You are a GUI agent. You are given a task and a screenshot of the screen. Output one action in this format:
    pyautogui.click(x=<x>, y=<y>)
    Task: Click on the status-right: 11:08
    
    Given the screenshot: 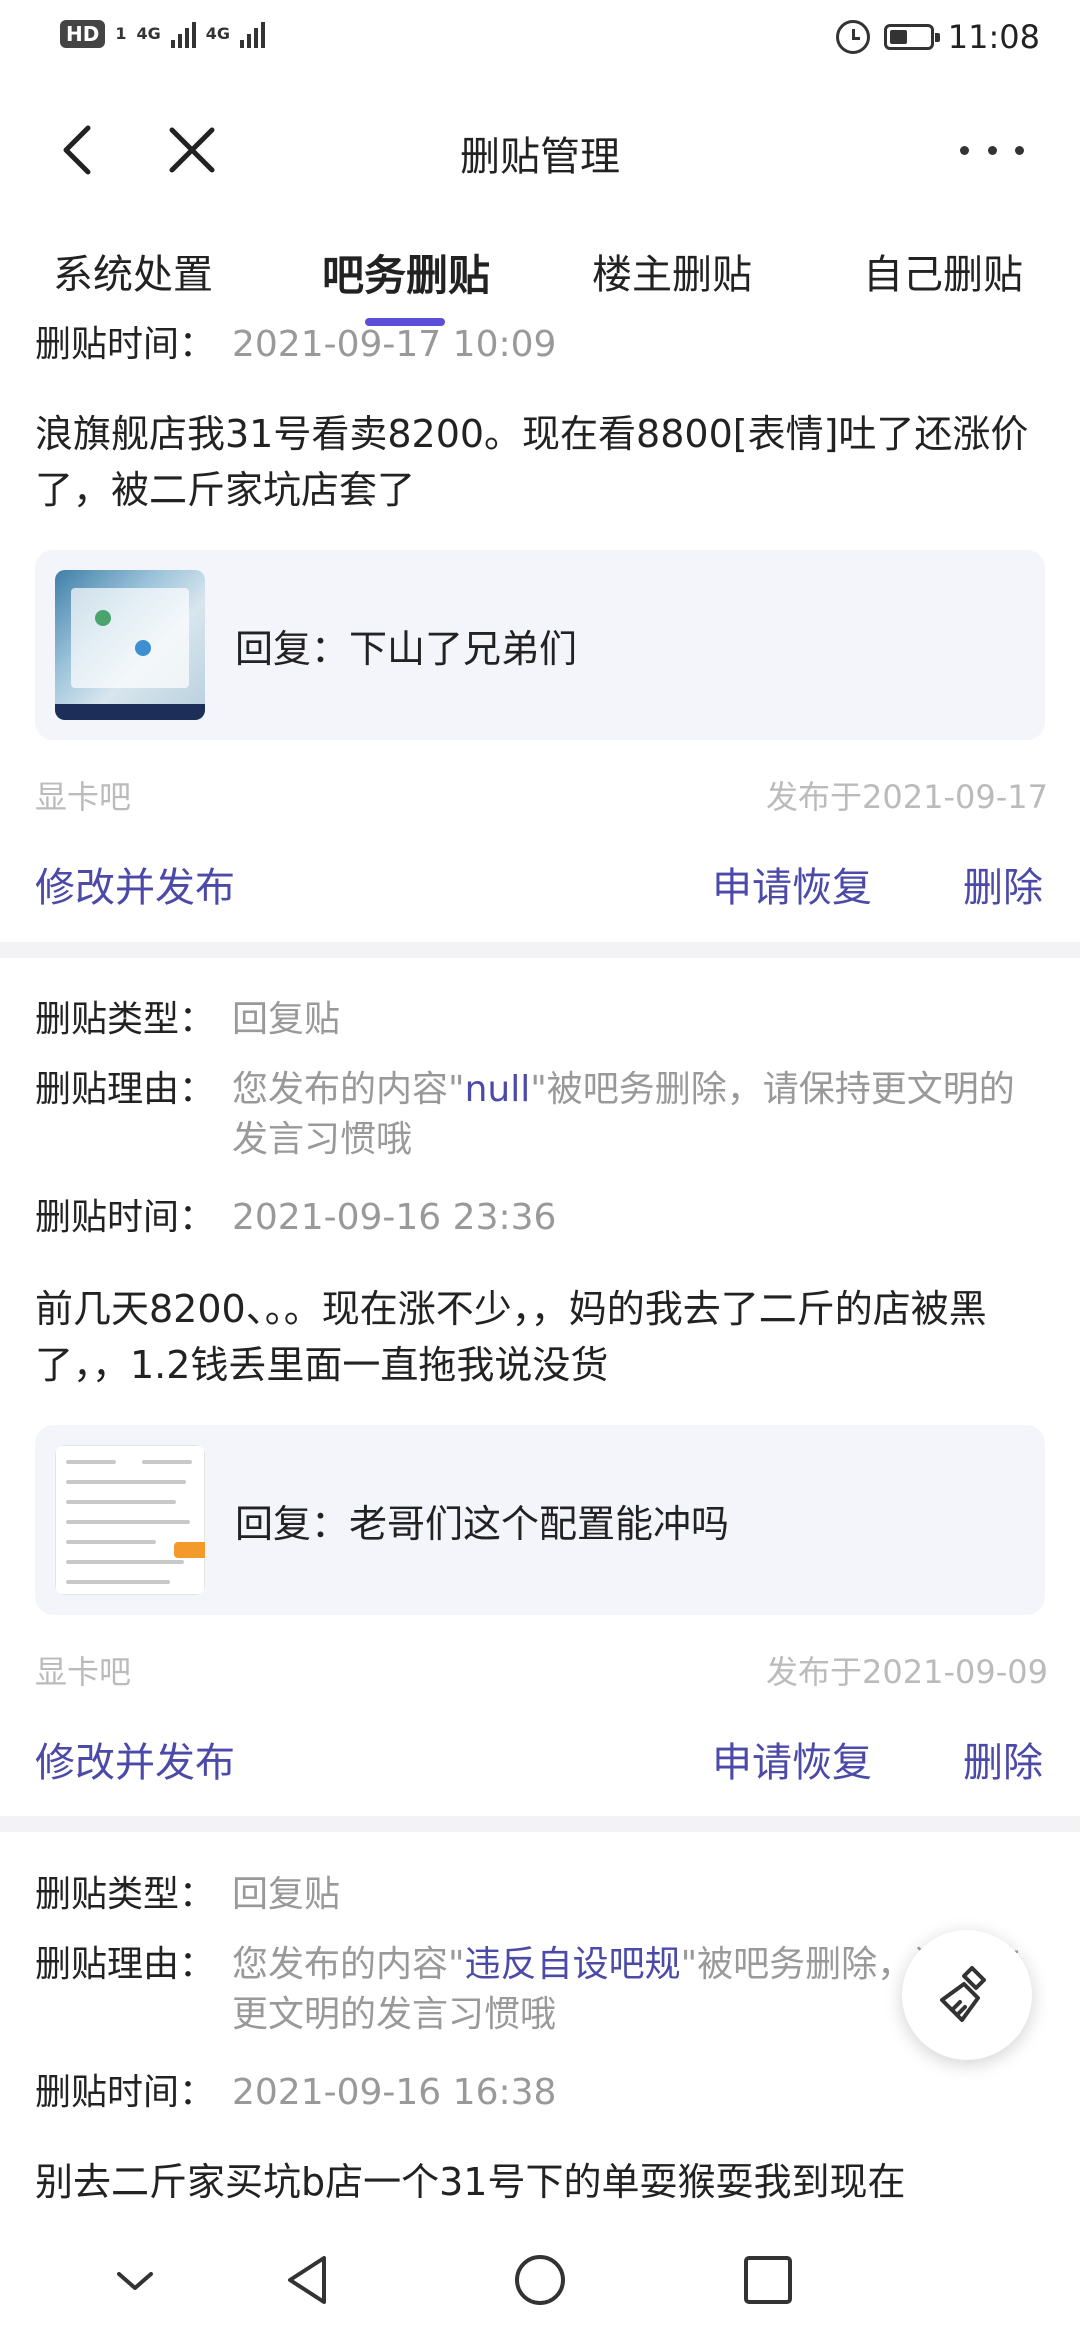 What is the action you would take?
    pyautogui.click(x=937, y=37)
    